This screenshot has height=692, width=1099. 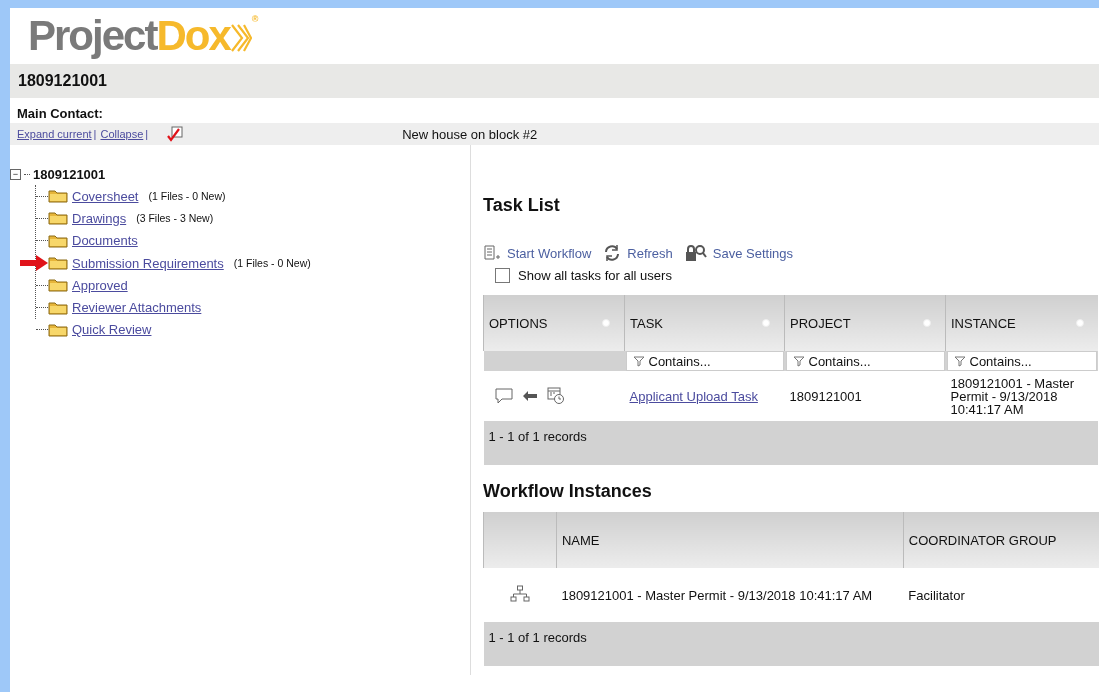 What do you see at coordinates (555, 396) in the screenshot?
I see `calendar-clock-icon` at bounding box center [555, 396].